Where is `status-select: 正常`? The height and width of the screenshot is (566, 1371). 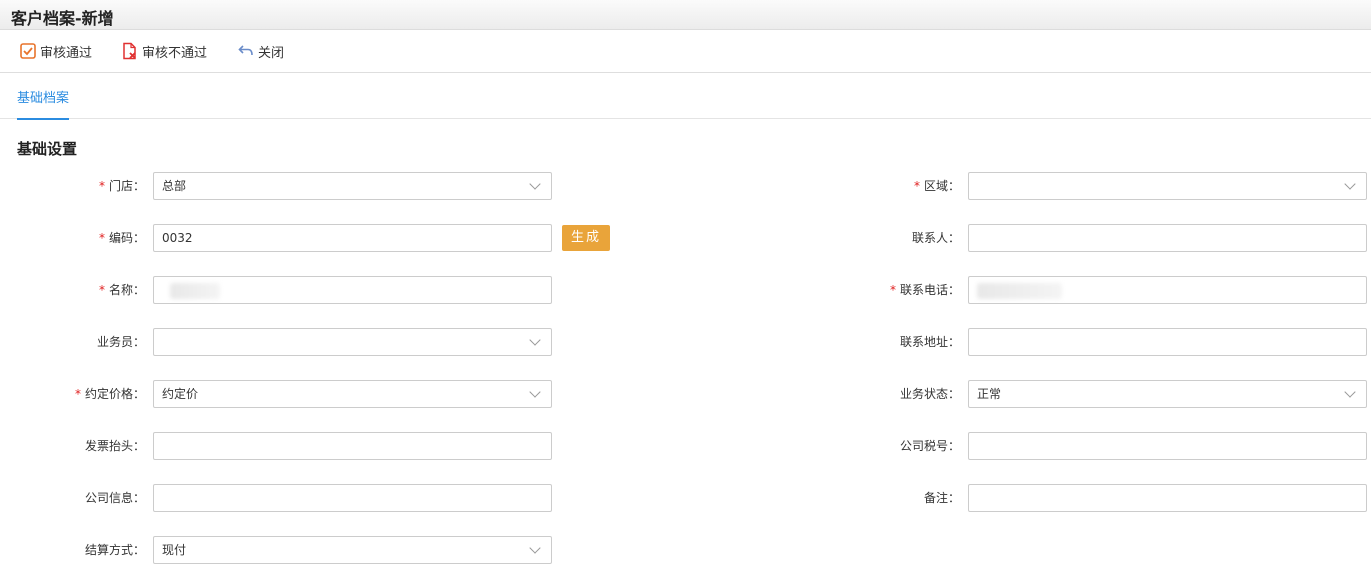 status-select: 正常 is located at coordinates (1167, 394).